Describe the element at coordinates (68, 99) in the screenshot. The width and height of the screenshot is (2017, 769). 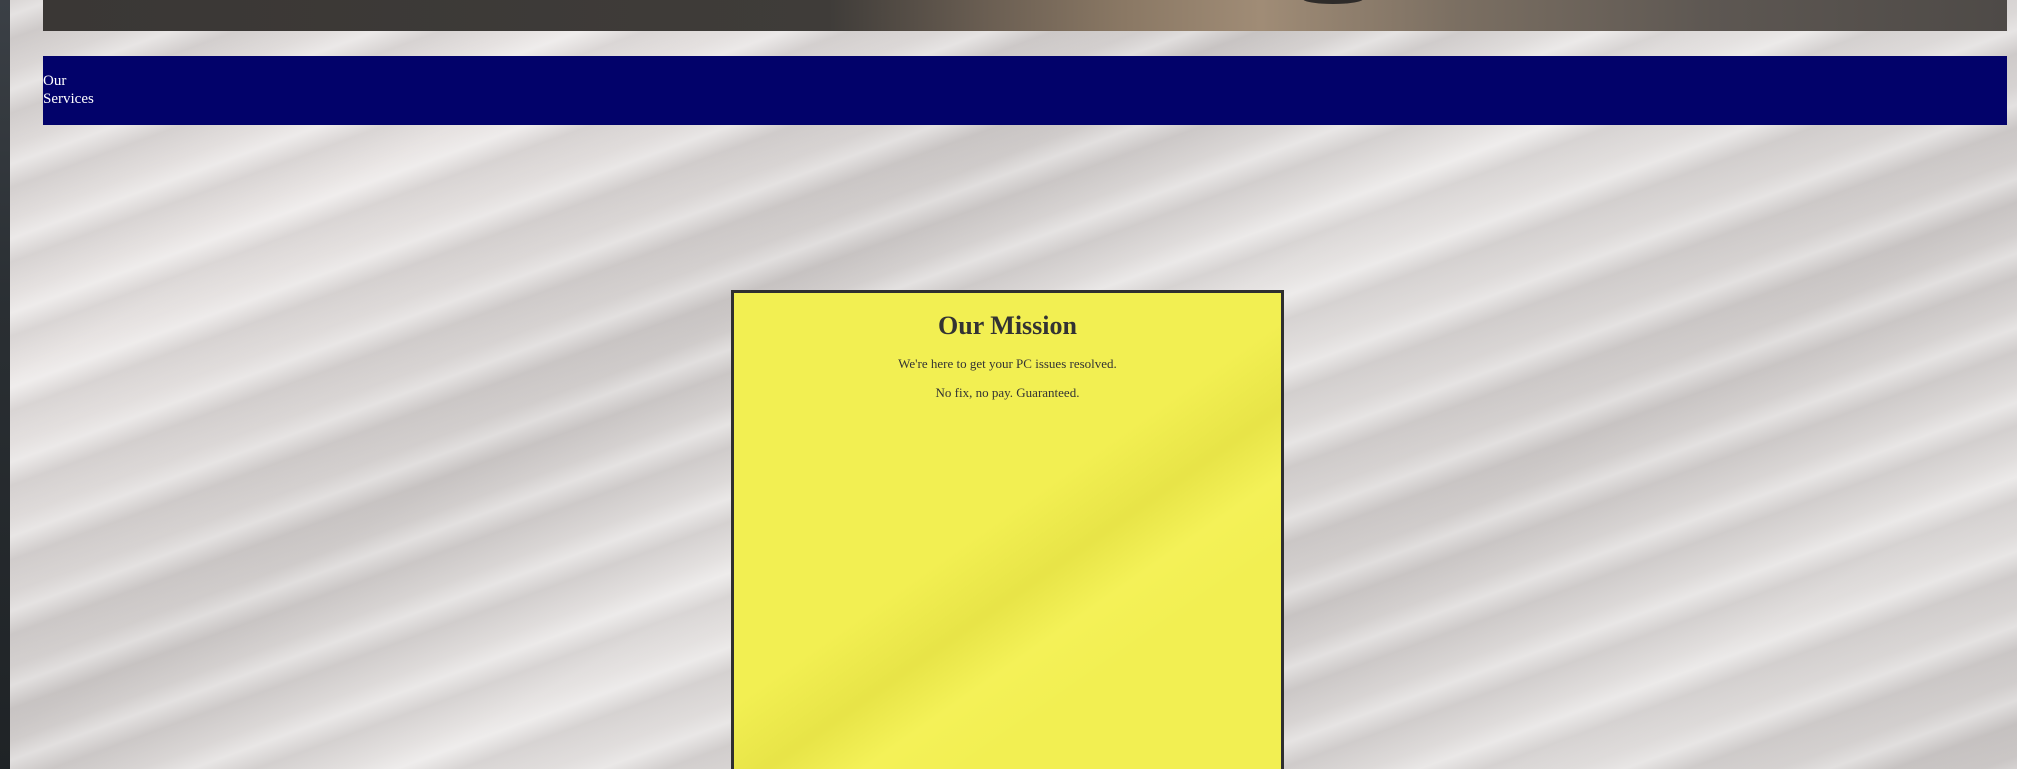
I see `services-link-line2: Services` at that location.